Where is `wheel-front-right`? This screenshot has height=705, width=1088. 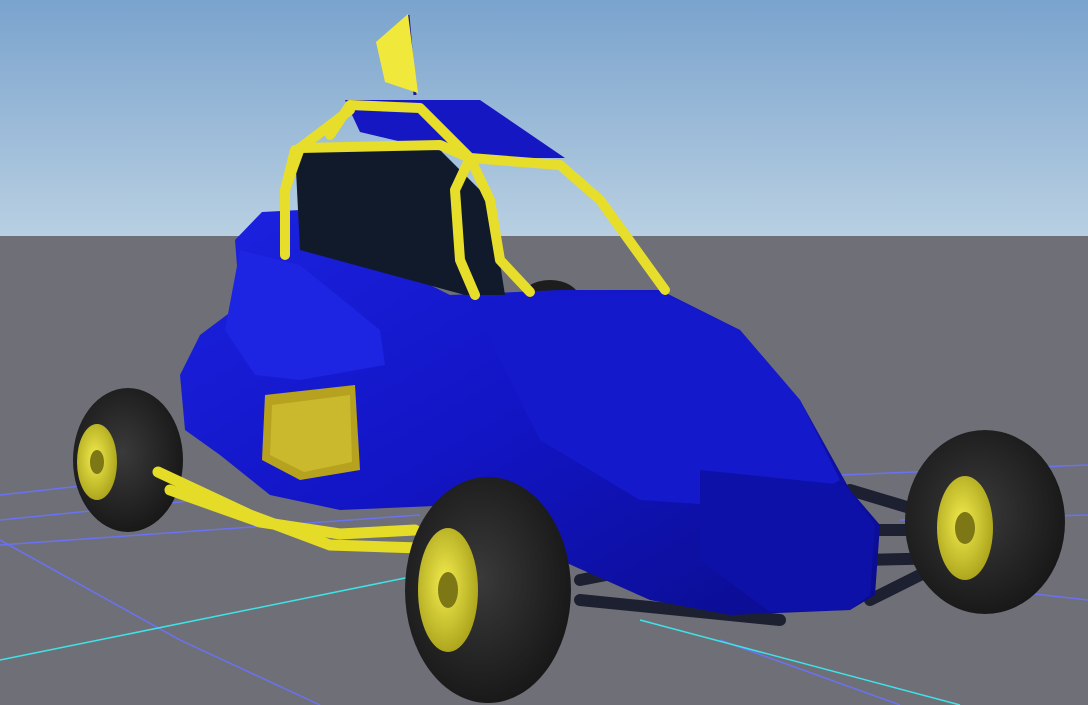
wheel-front-right is located at coordinates (985, 522).